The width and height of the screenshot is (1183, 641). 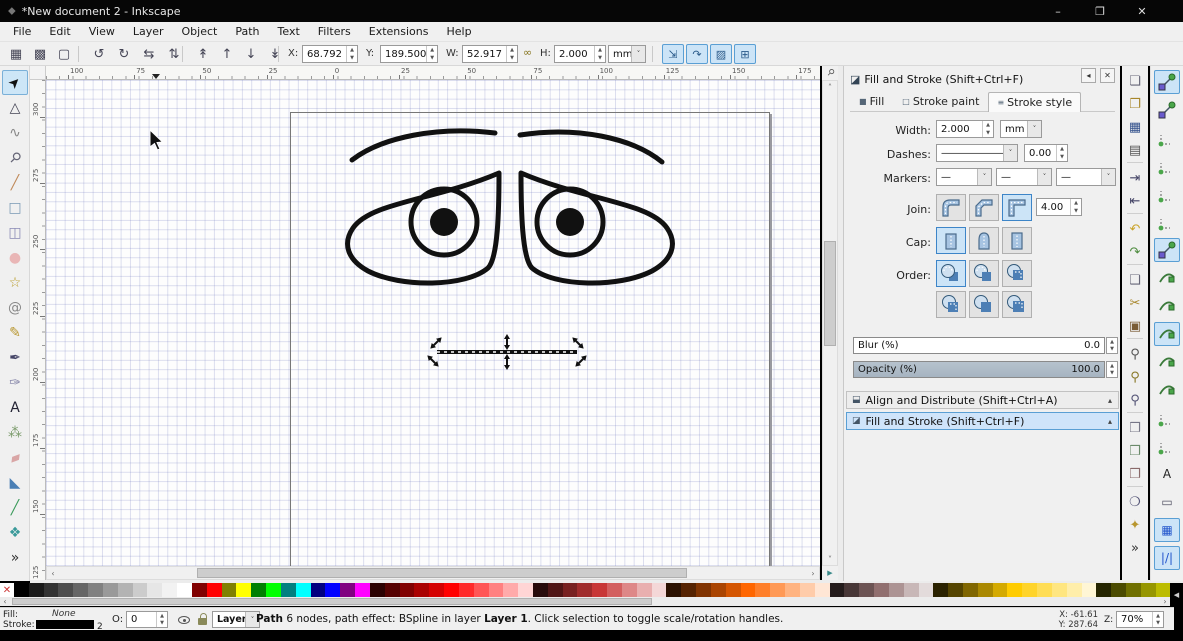 I want to click on cap-butt-button, so click(x=951, y=240).